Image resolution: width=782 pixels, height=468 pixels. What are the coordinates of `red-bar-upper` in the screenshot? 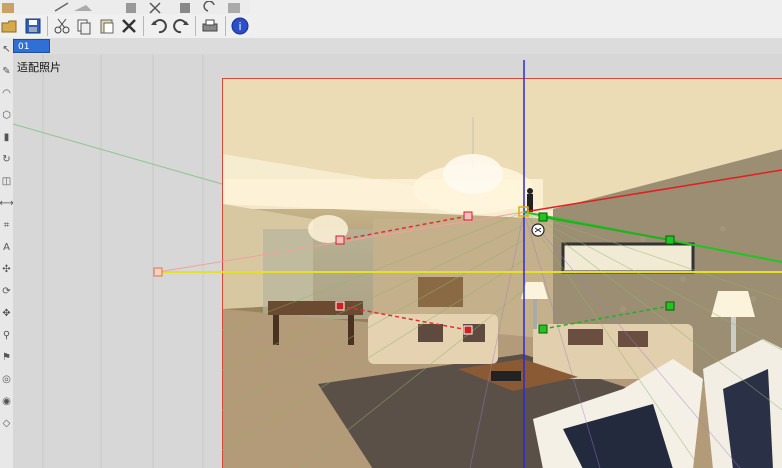 It's located at (404, 228).